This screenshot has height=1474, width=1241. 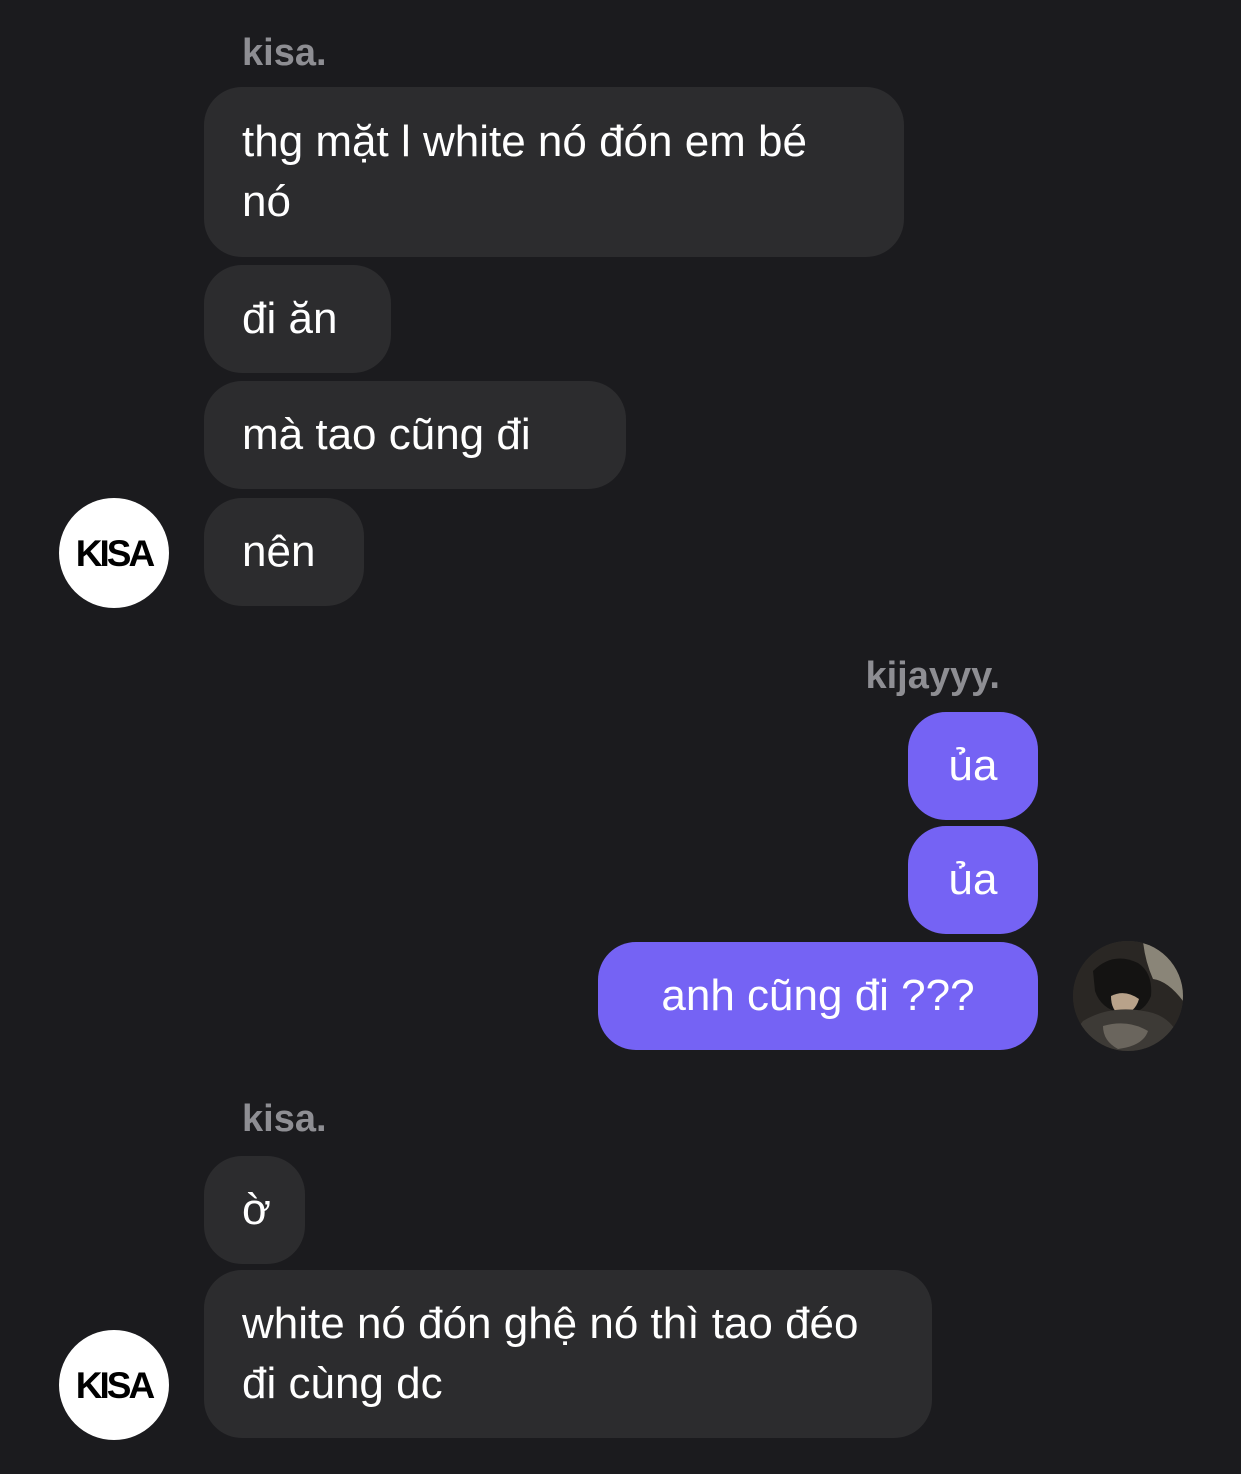 I want to click on message-bubble-incoming: nên, so click(x=284, y=552).